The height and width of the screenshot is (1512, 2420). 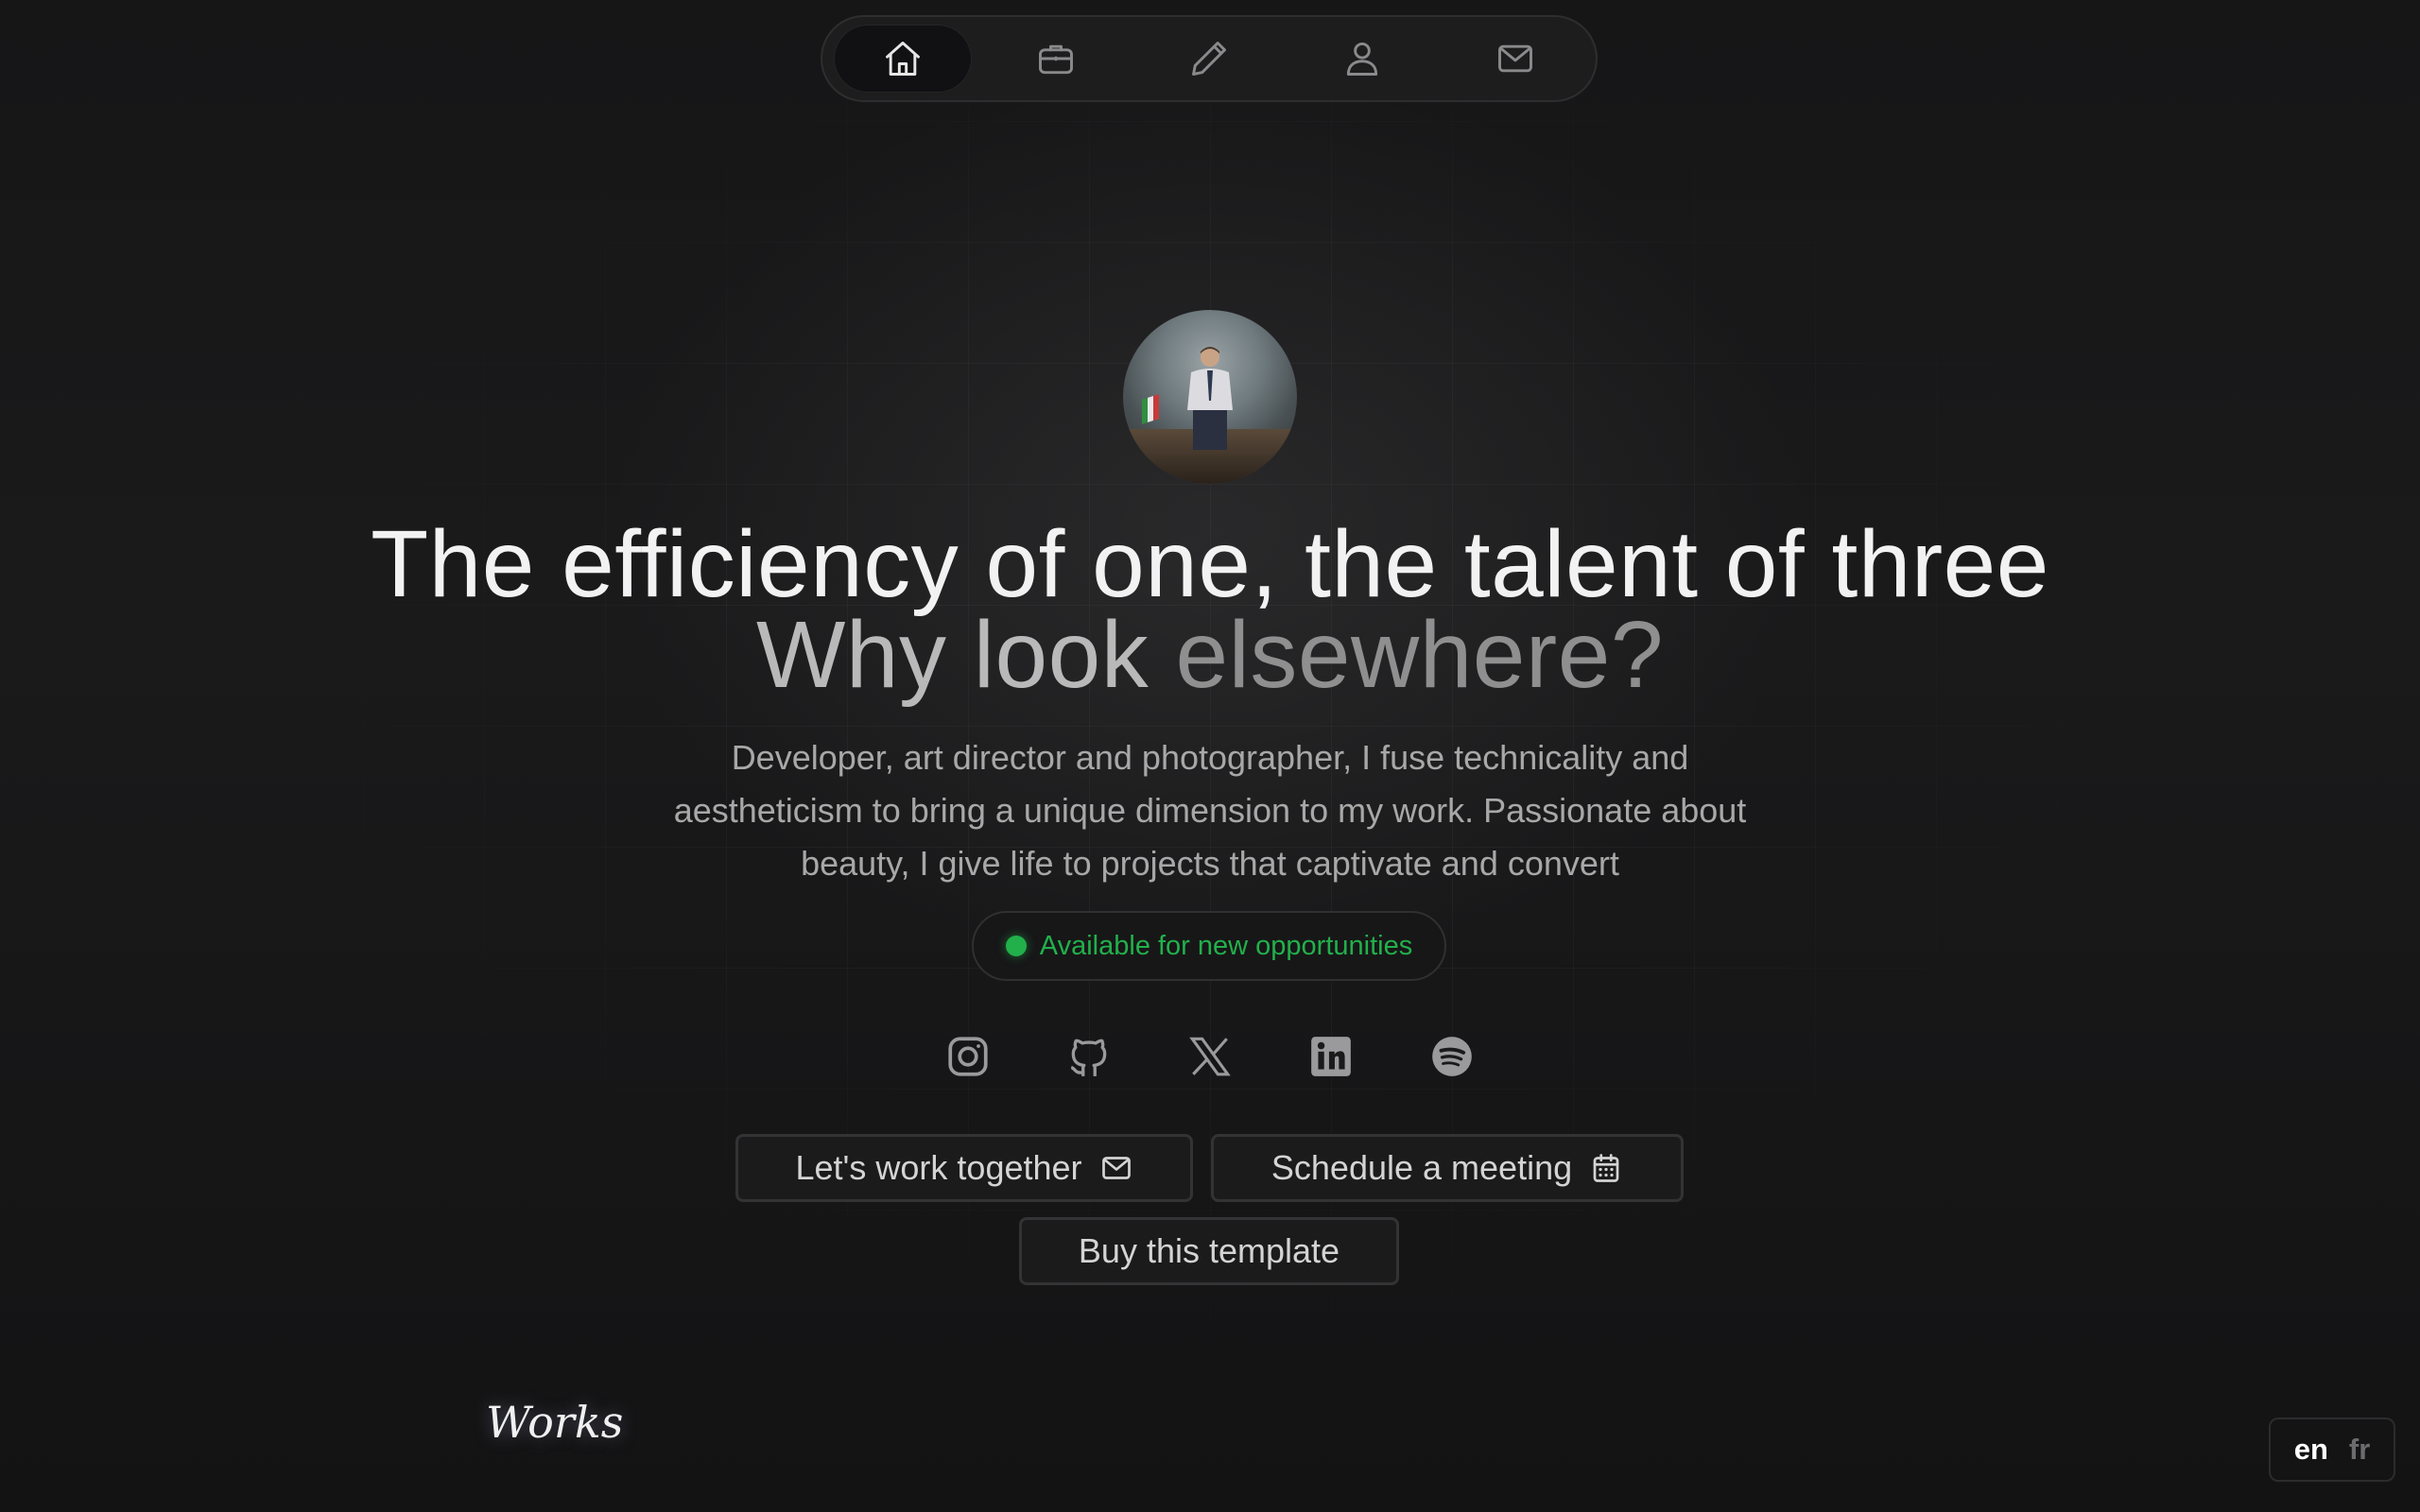 What do you see at coordinates (1606, 1168) in the screenshot?
I see `calendar-icon` at bounding box center [1606, 1168].